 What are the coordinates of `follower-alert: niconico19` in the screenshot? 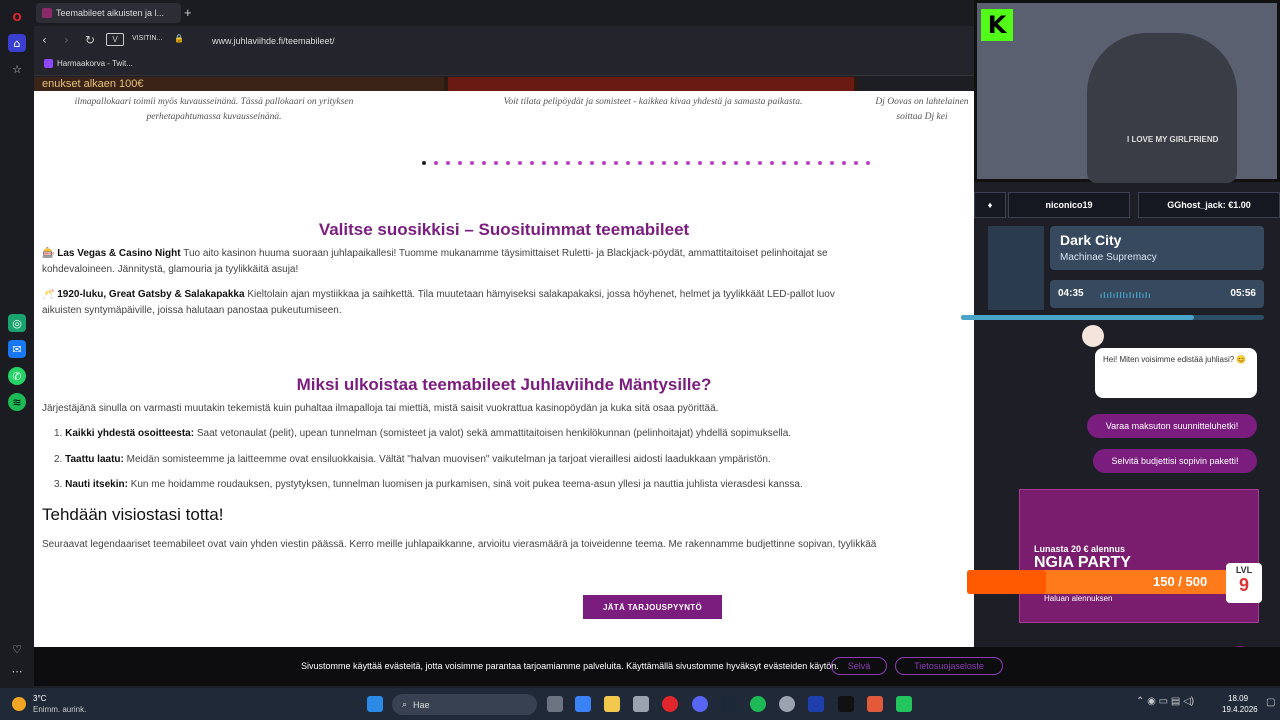 It's located at (1069, 205).